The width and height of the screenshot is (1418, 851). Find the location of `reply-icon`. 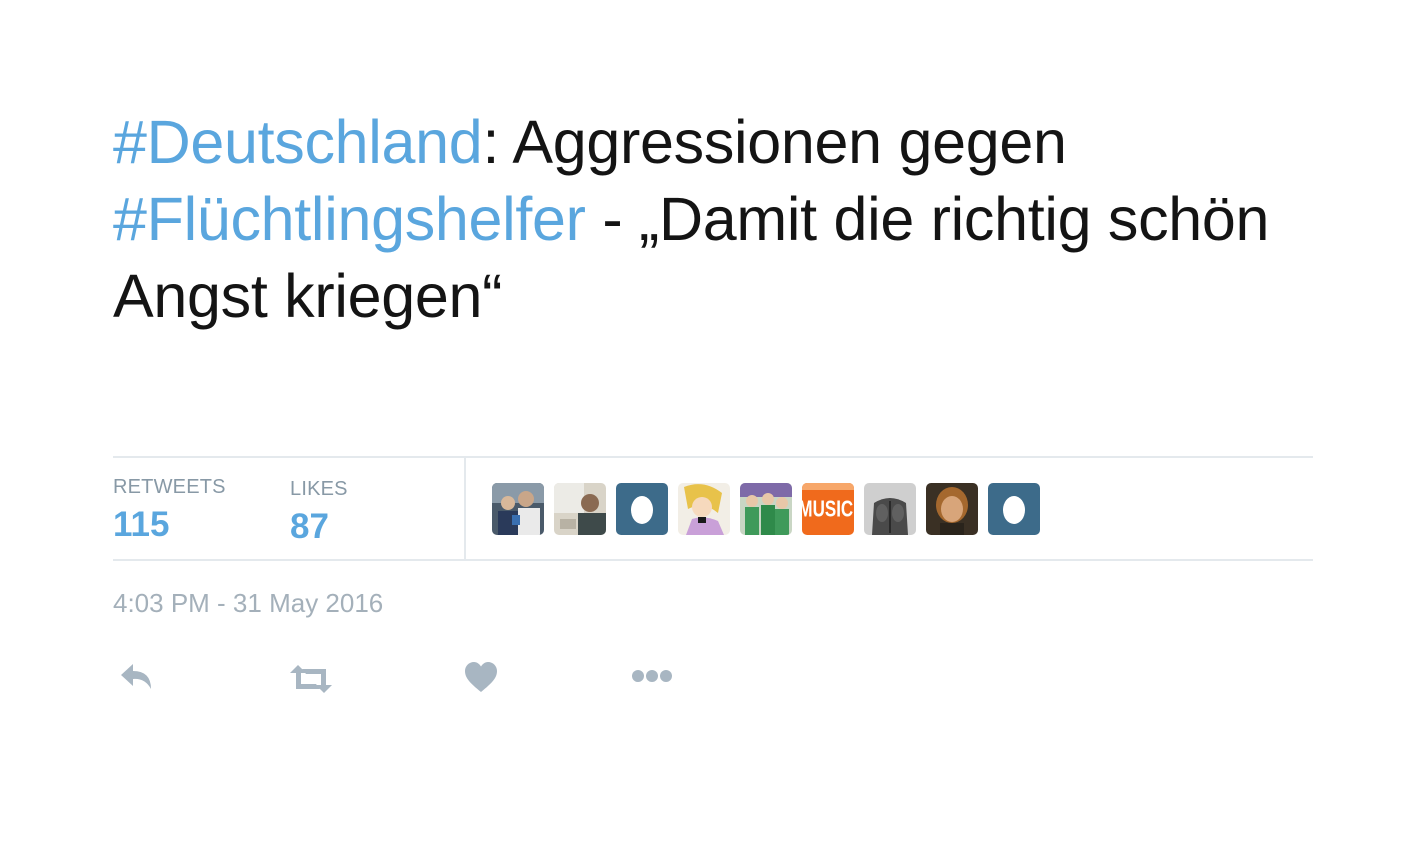

reply-icon is located at coordinates (137, 677).